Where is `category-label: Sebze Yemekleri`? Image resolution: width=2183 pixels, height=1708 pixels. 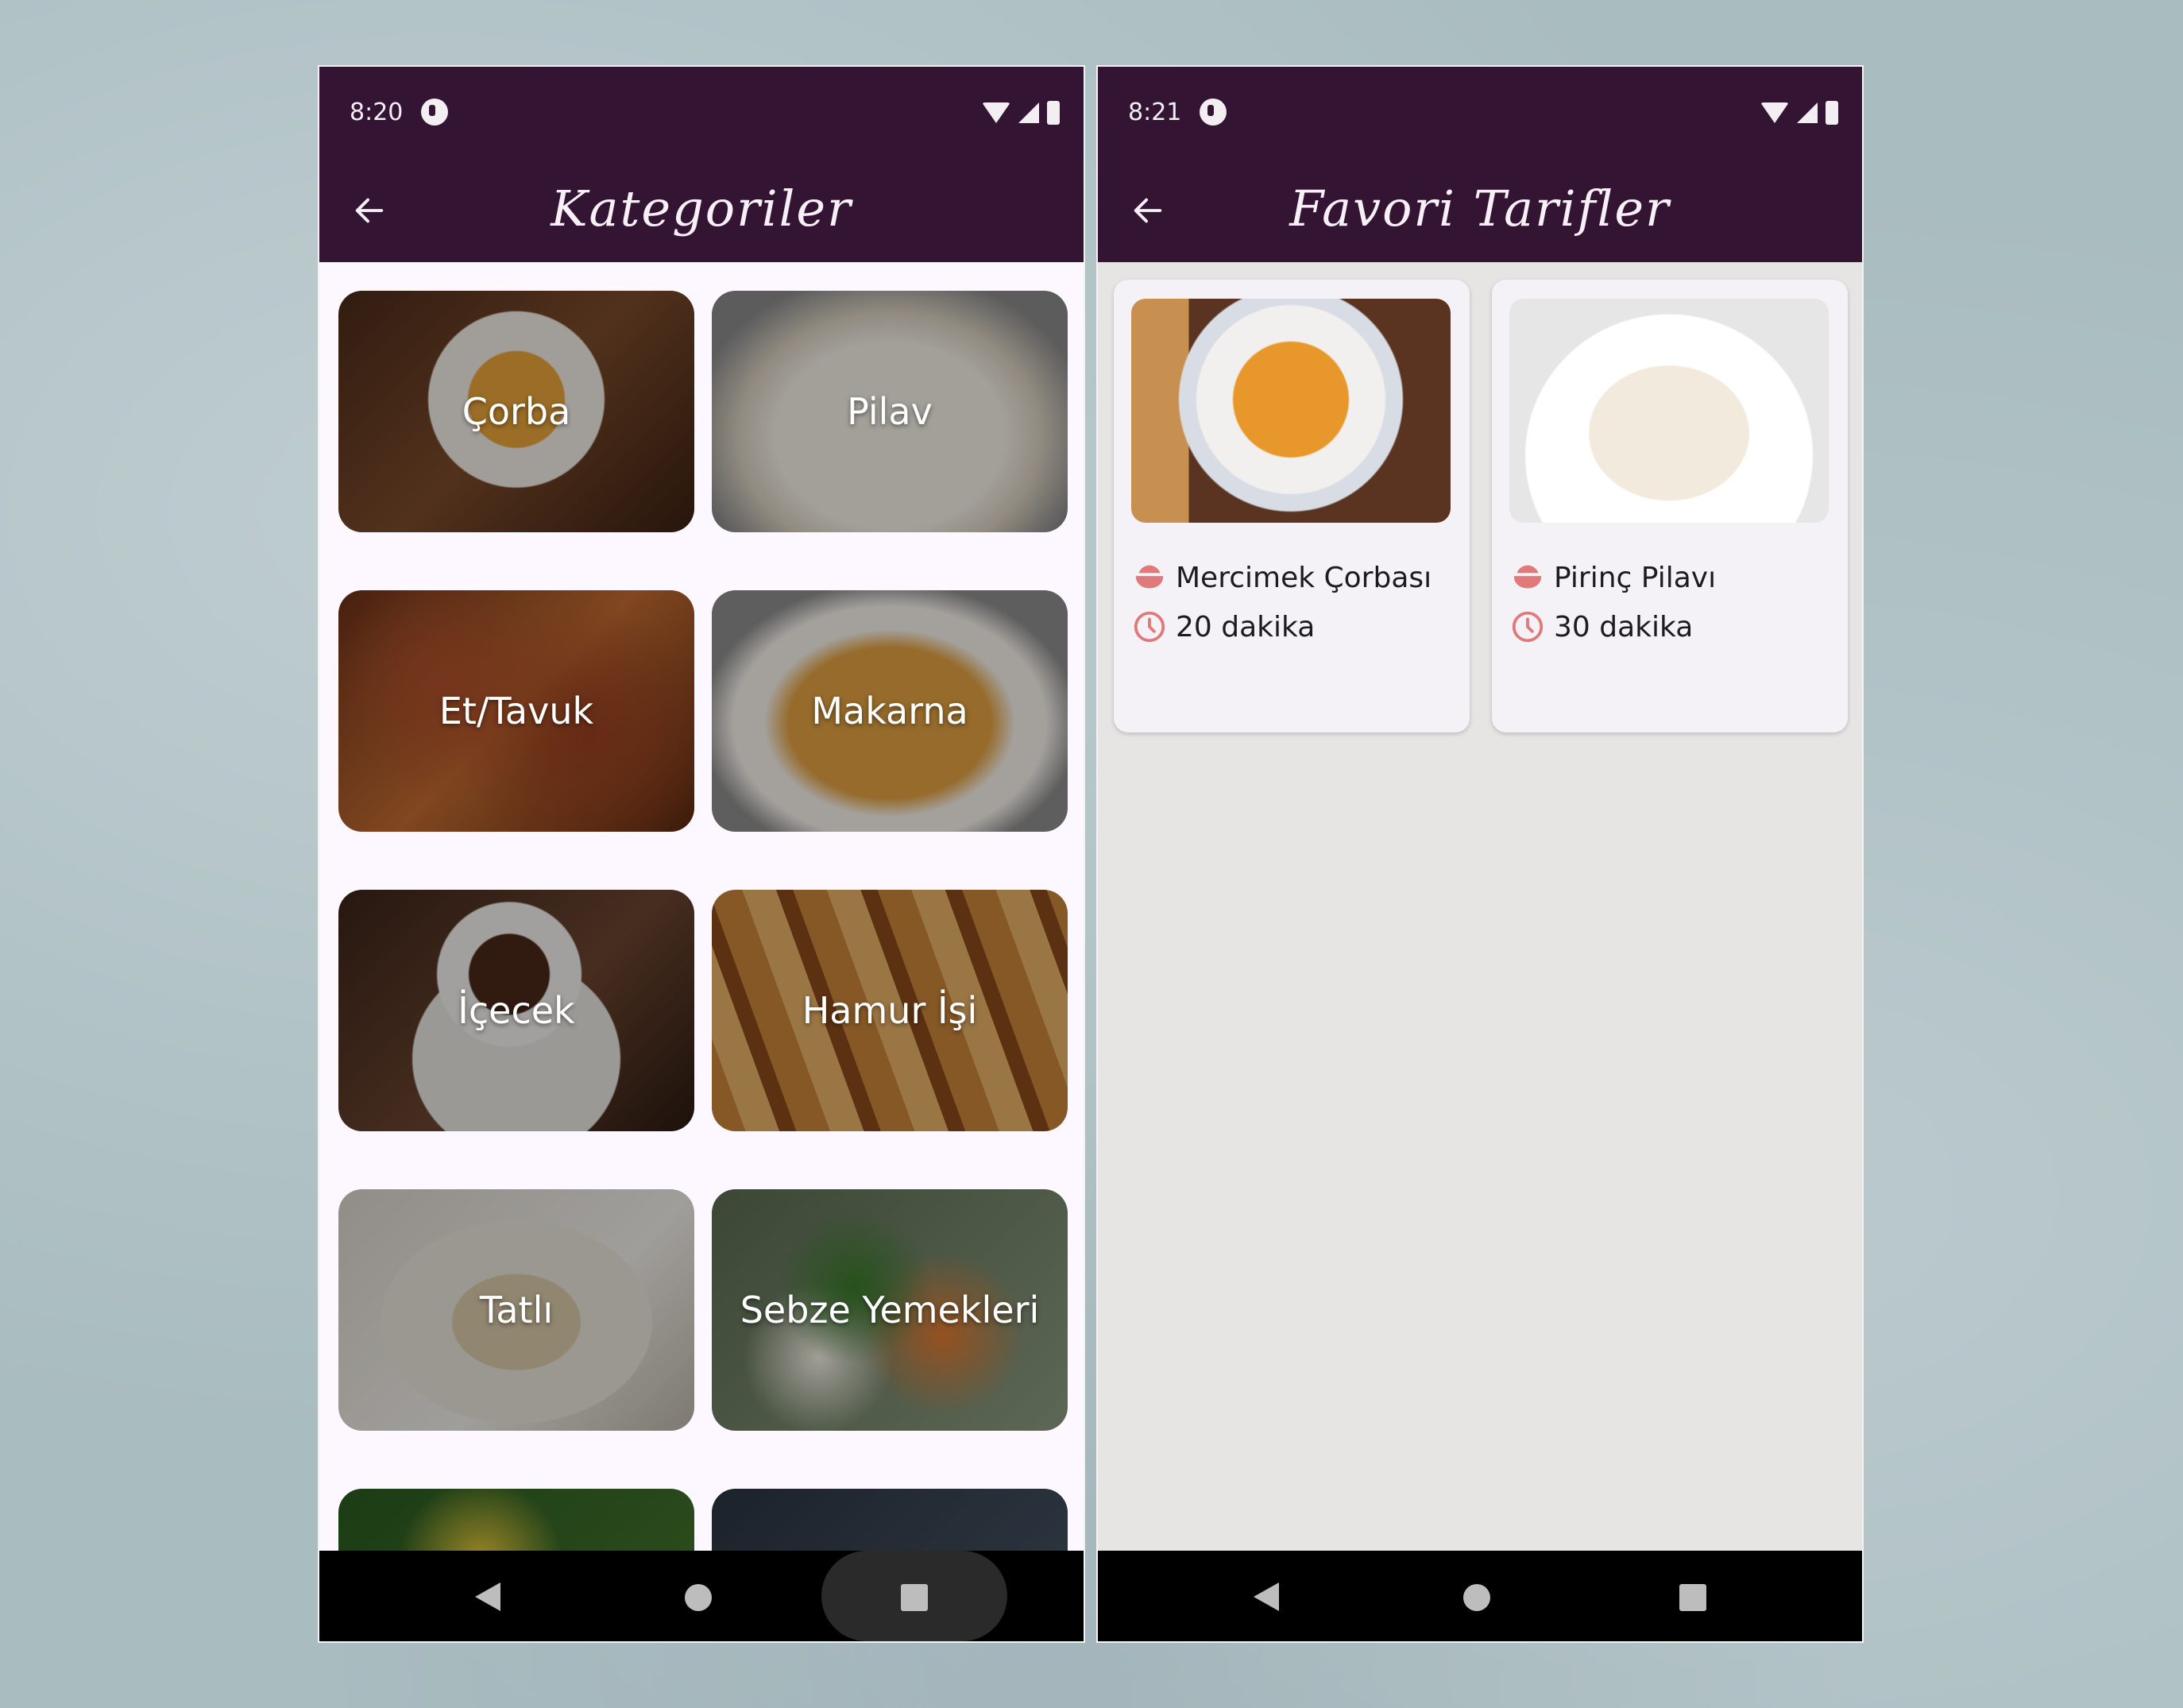 category-label: Sebze Yemekleri is located at coordinates (890, 1310).